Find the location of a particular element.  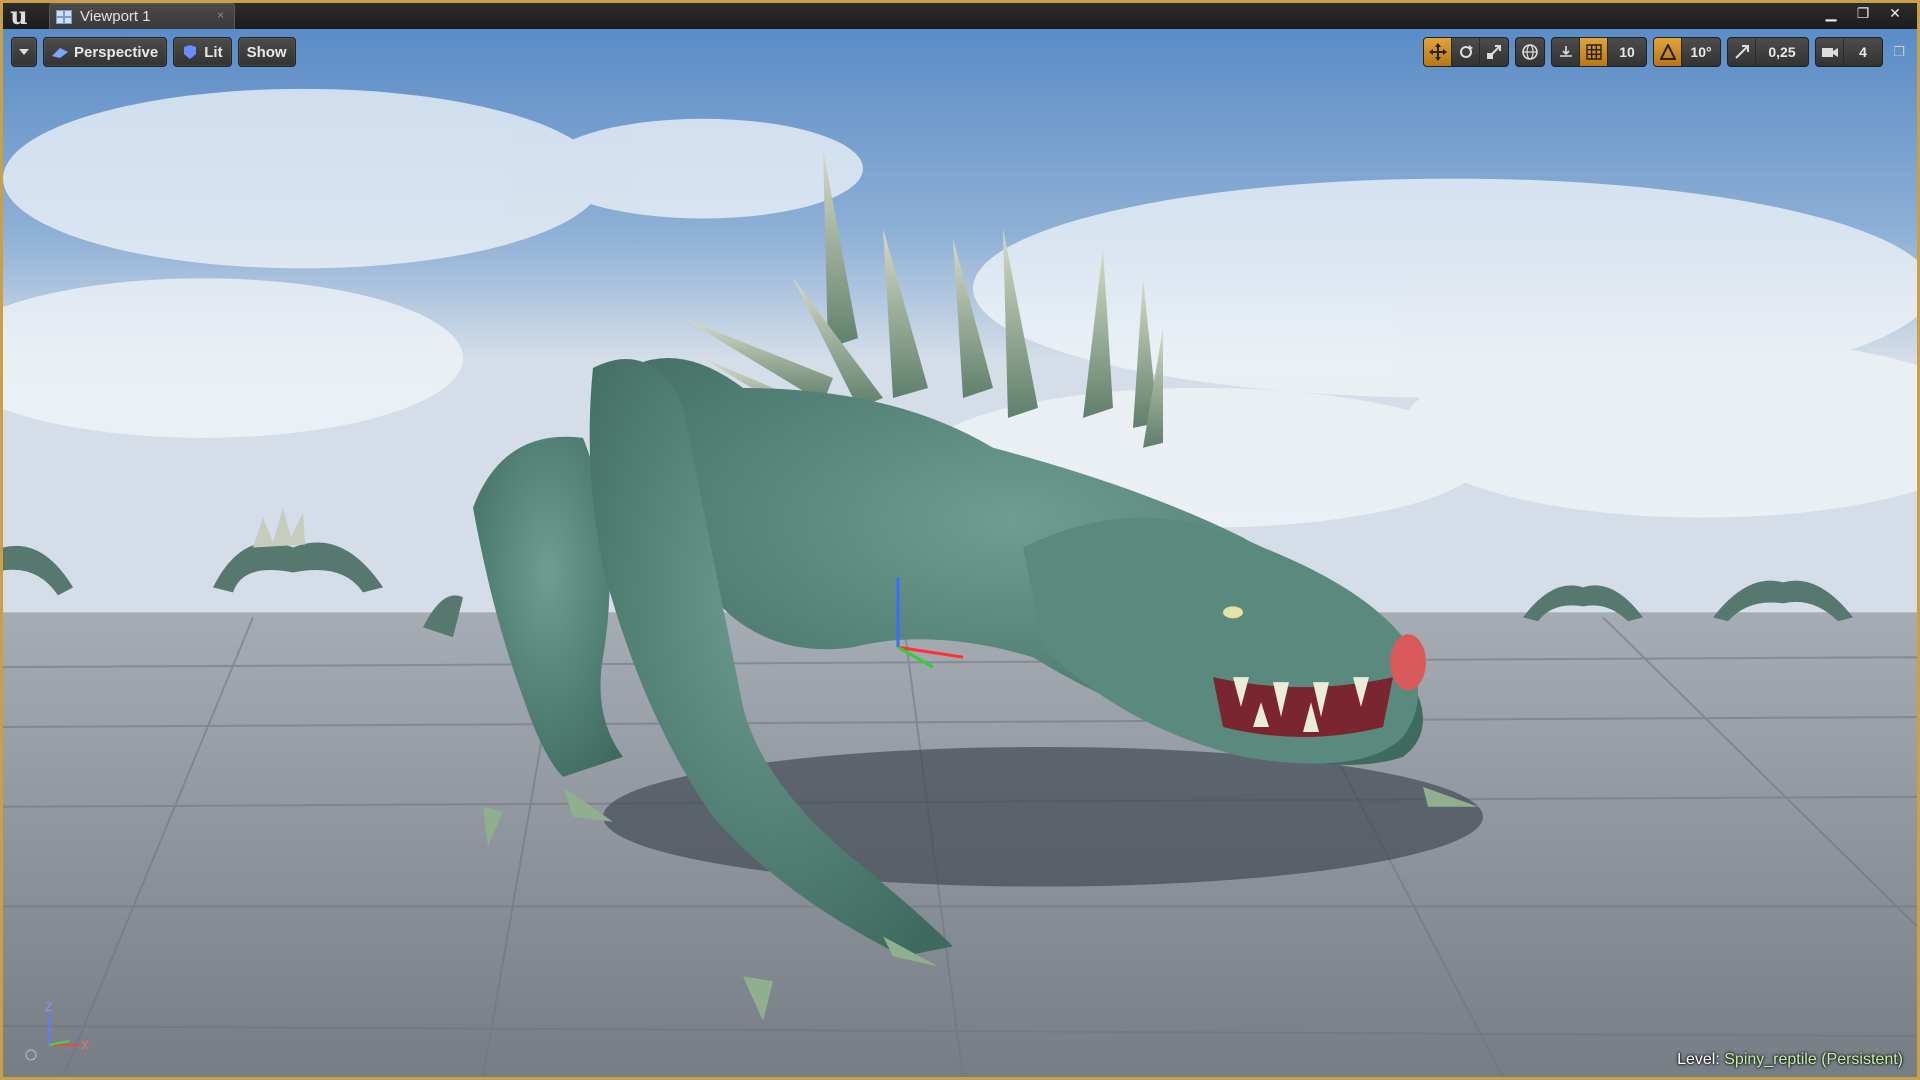

perspective-button: Perspective is located at coordinates (105, 52).